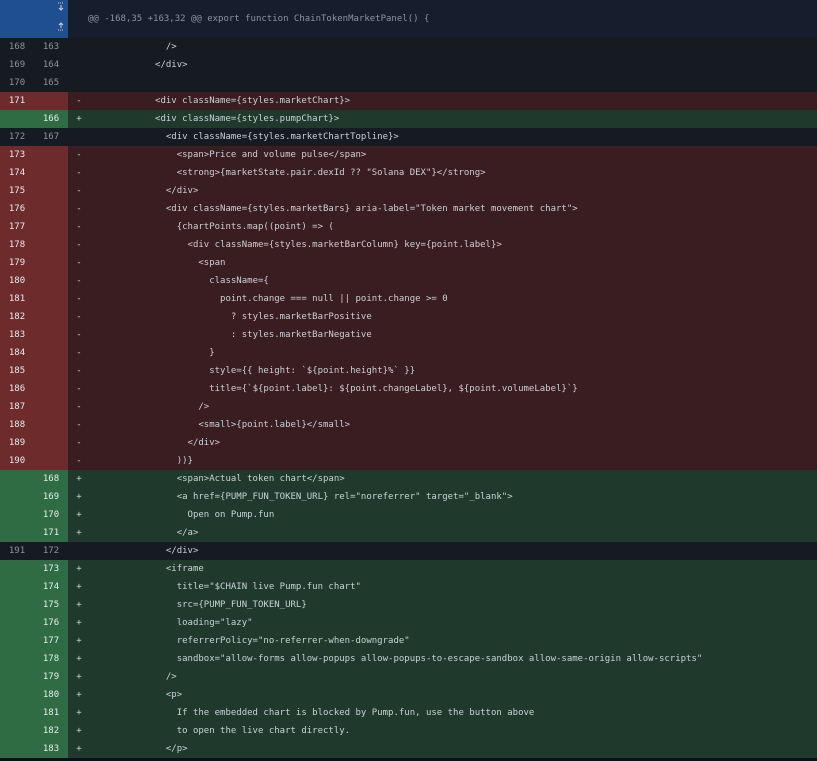  Describe the element at coordinates (17, 245) in the screenshot. I see `old-line-number: 178` at that location.